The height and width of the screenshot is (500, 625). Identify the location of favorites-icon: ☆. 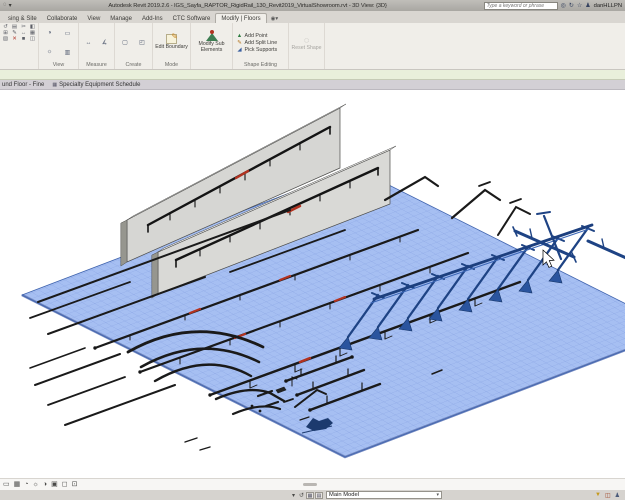
(579, 5).